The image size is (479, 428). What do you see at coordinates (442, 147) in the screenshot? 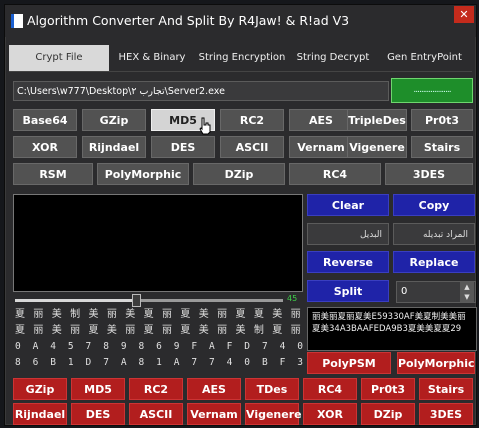
I see `stairs-button: Stairs` at bounding box center [442, 147].